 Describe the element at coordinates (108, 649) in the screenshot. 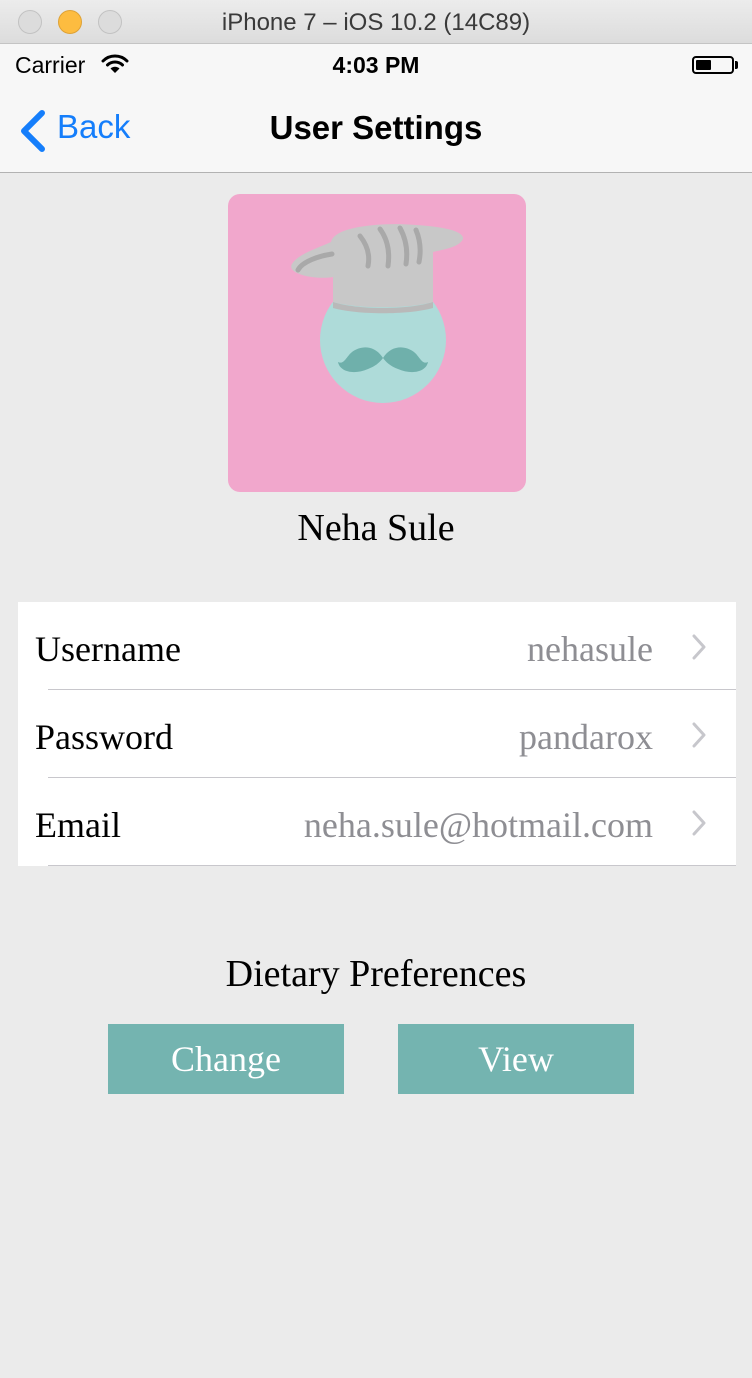

I see `row-label: Username` at that location.